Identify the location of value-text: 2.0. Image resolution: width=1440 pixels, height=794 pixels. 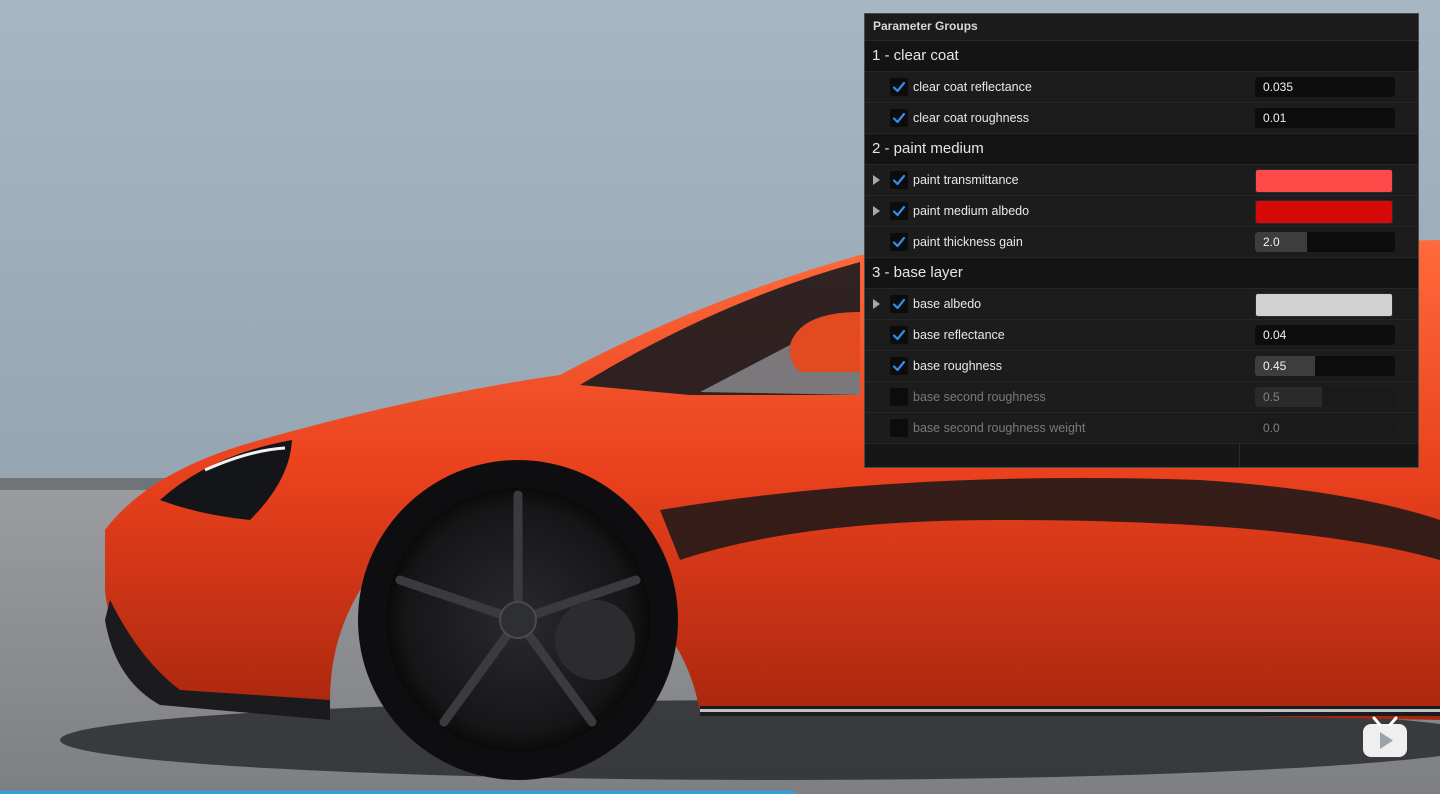
(1271, 242).